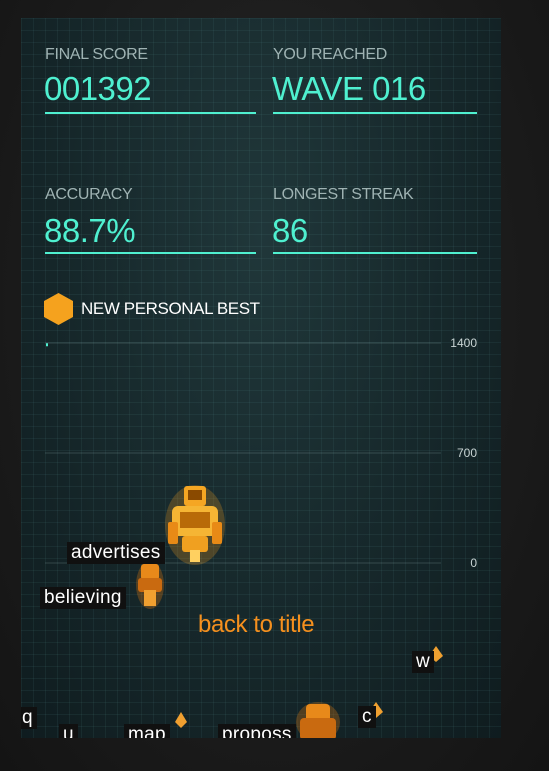  Describe the element at coordinates (423, 662) in the screenshot. I see `enemy-word-label: w` at that location.